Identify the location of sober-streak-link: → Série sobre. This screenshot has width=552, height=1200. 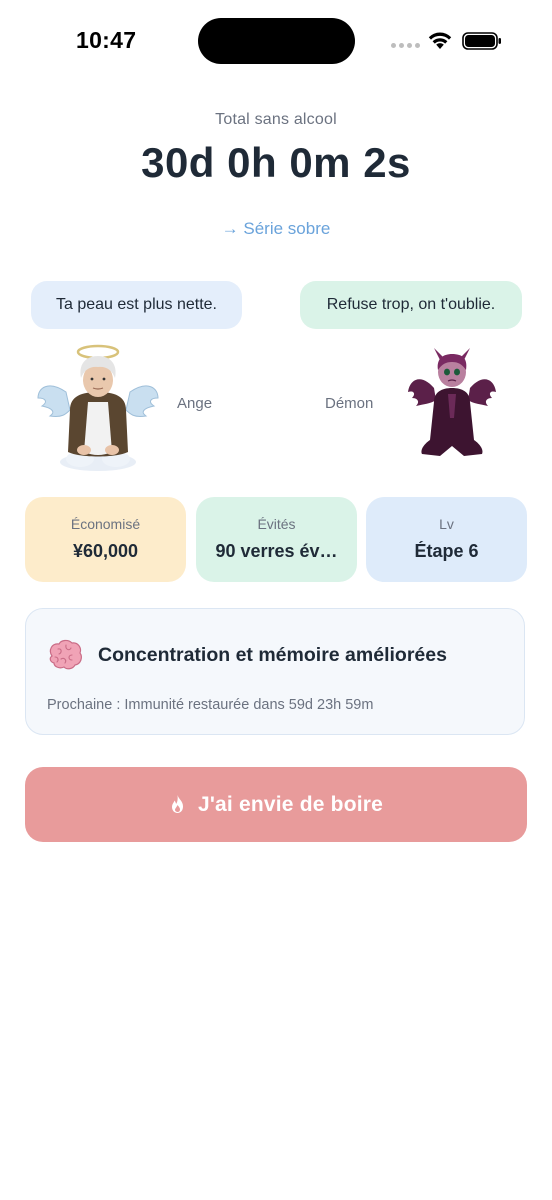
(276, 229).